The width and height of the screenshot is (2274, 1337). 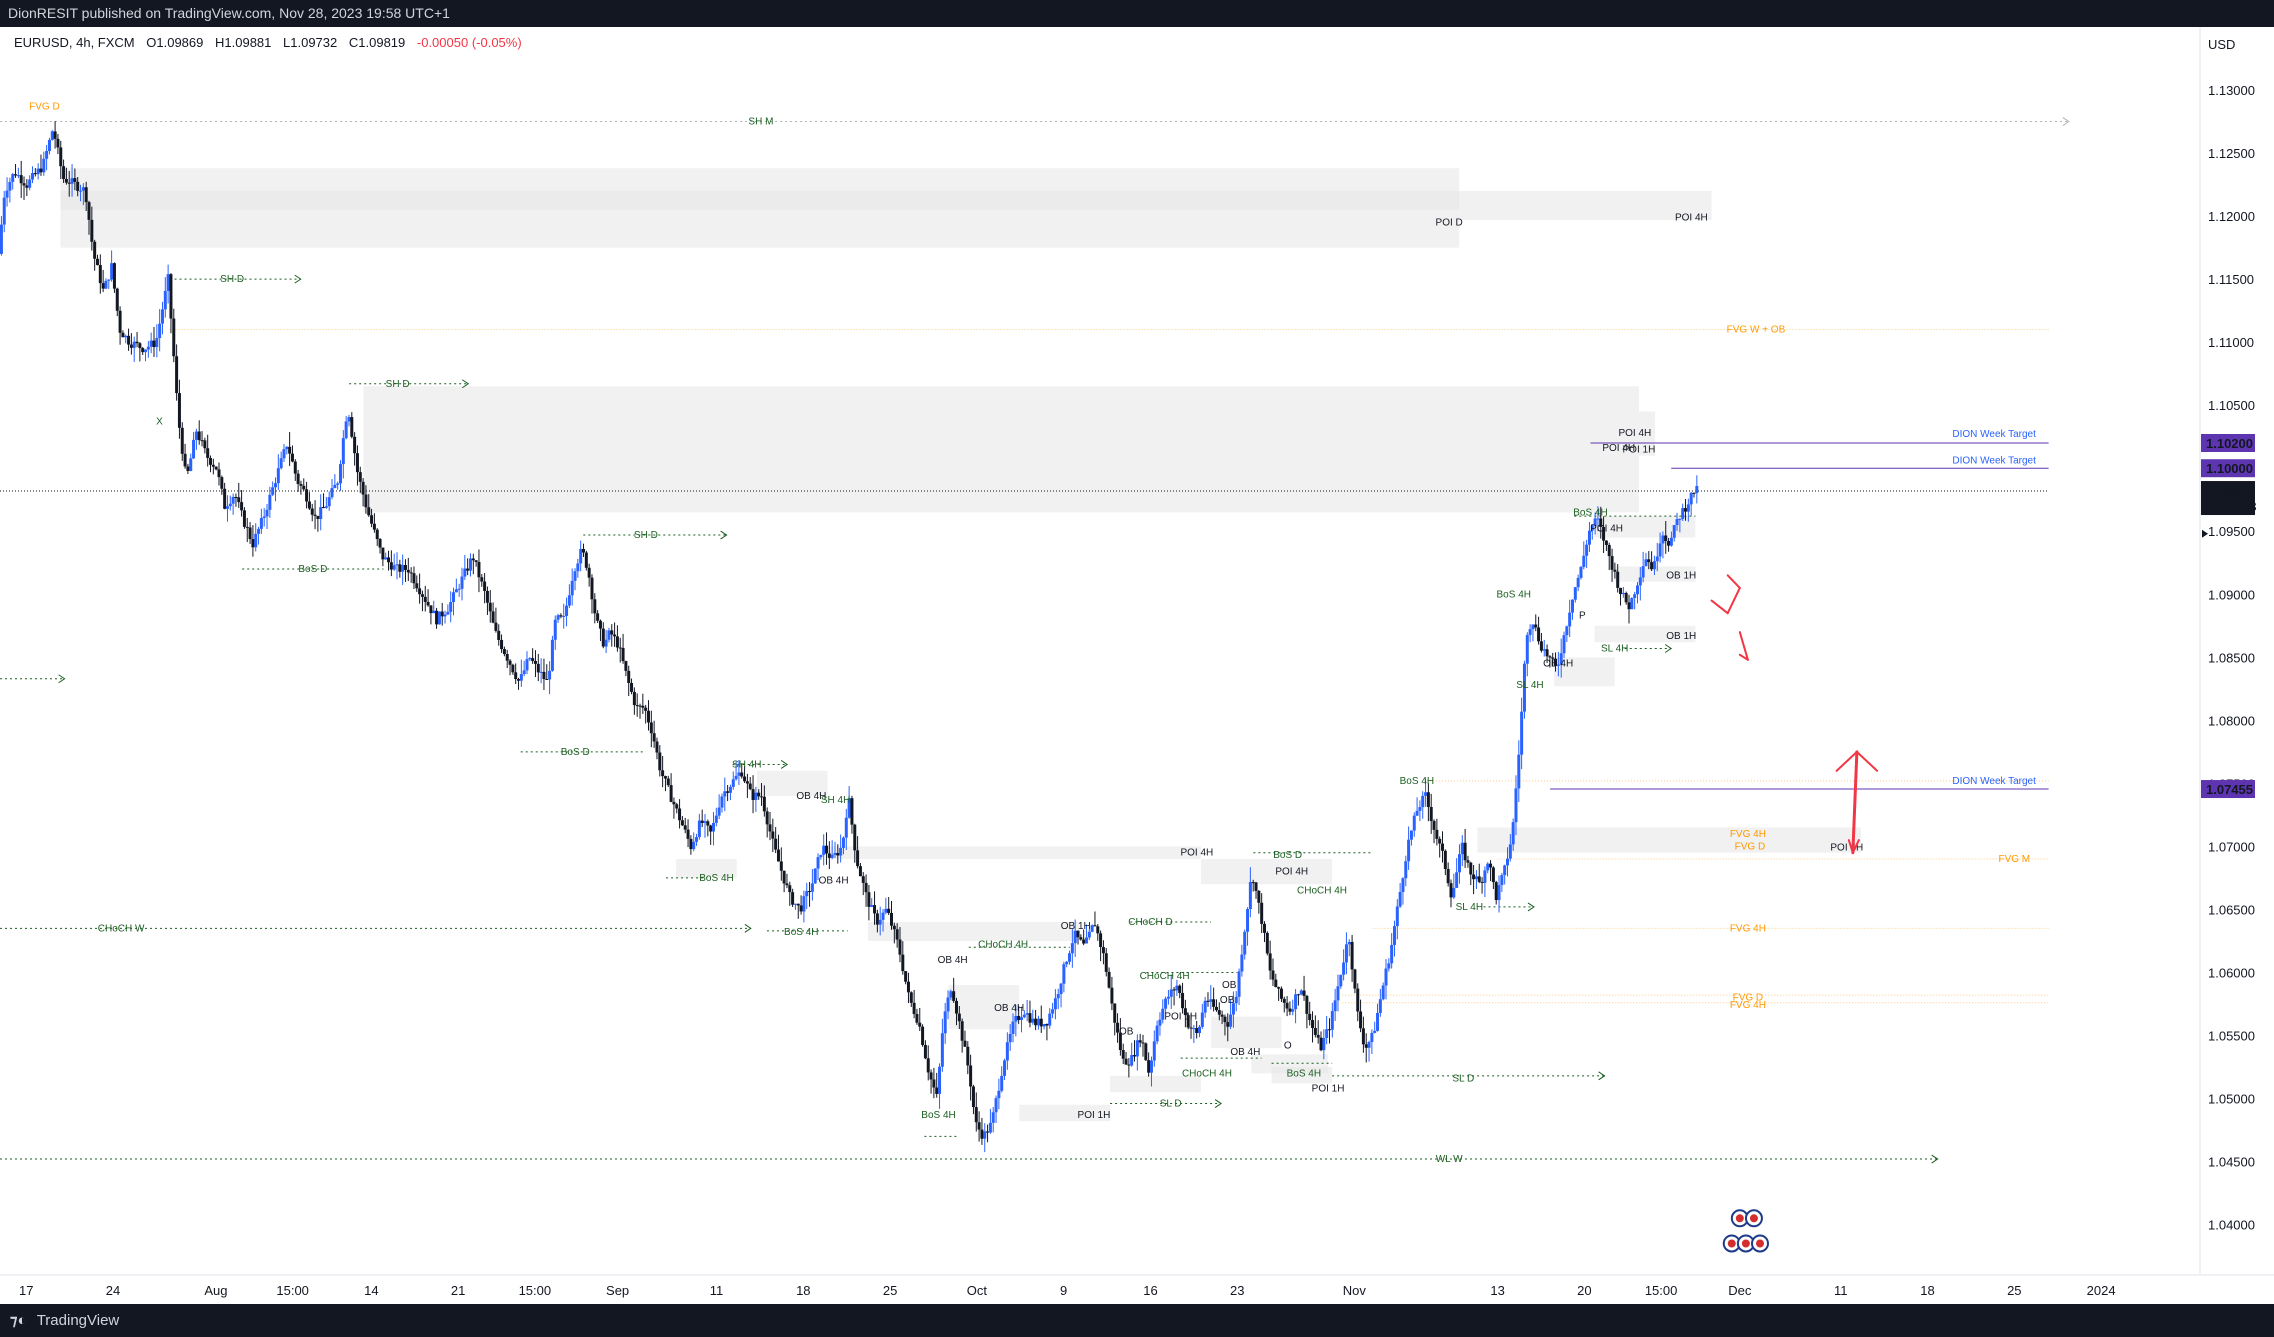 What do you see at coordinates (2014, 859) in the screenshot?
I see `chart-annotation: FVG M` at bounding box center [2014, 859].